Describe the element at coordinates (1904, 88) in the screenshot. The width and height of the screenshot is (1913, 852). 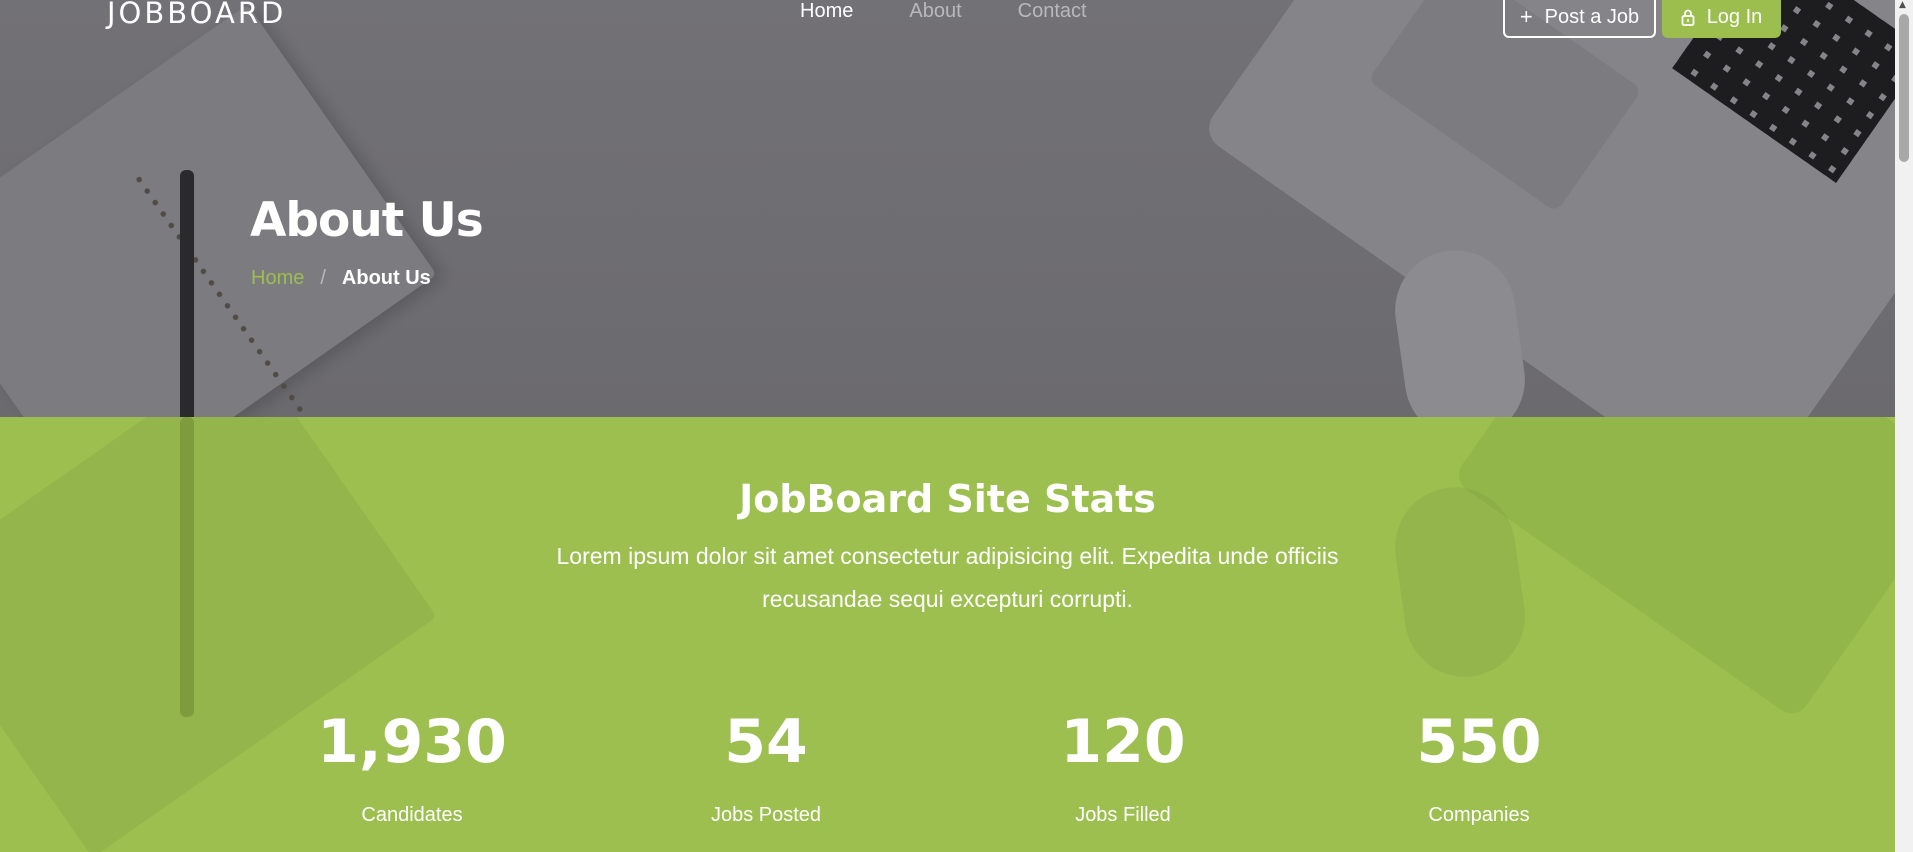
I see `scrollbar-thumb` at that location.